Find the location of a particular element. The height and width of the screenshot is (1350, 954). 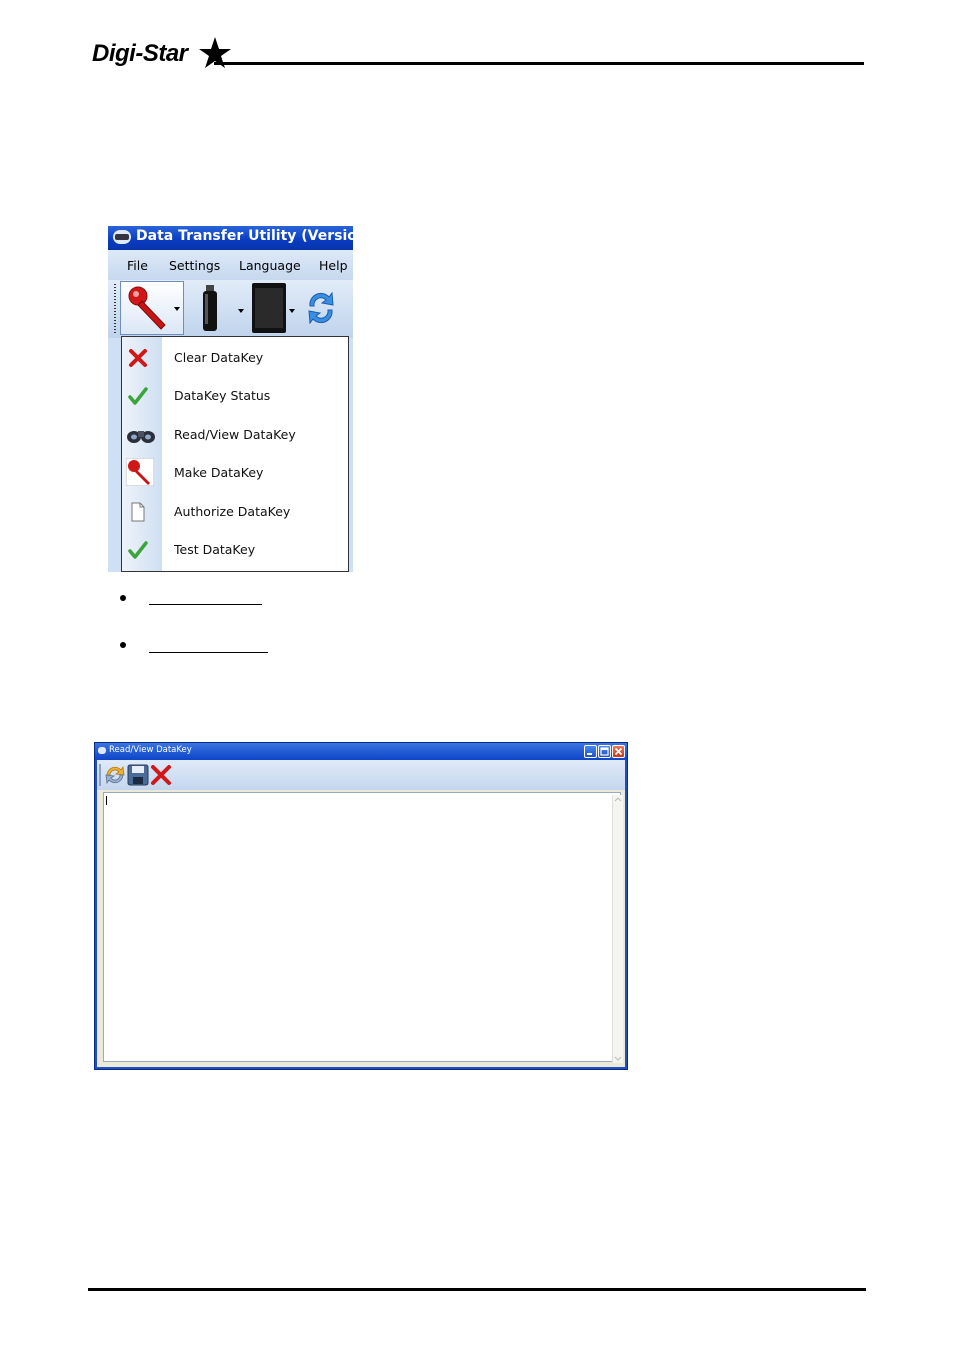

menu-file: File is located at coordinates (137, 265).